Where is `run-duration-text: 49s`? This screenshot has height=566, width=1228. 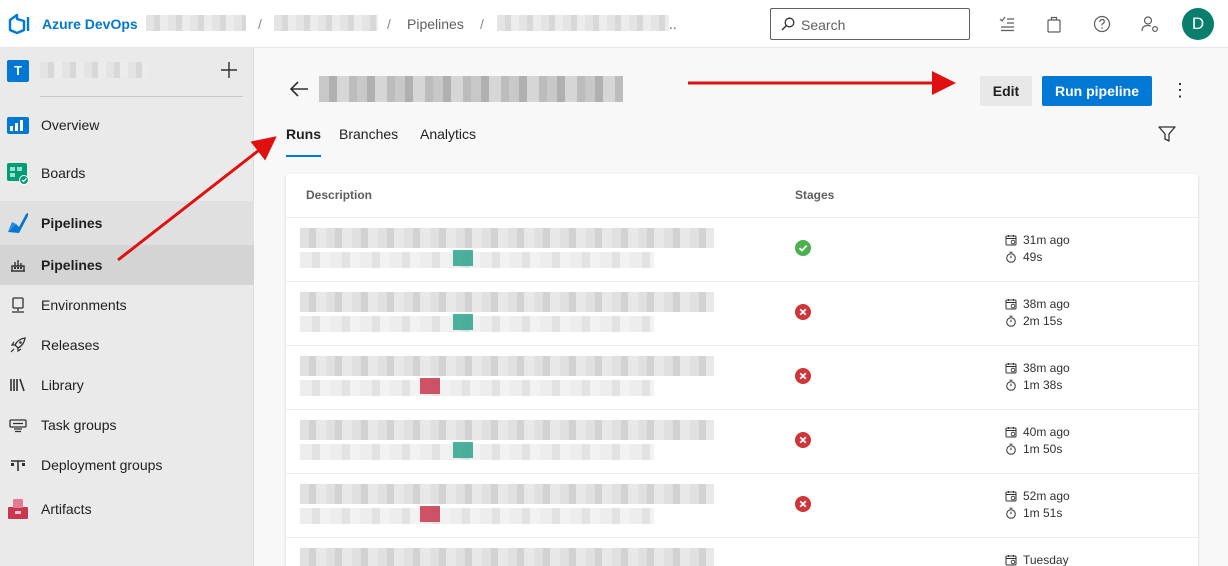 run-duration-text: 49s is located at coordinates (1033, 257).